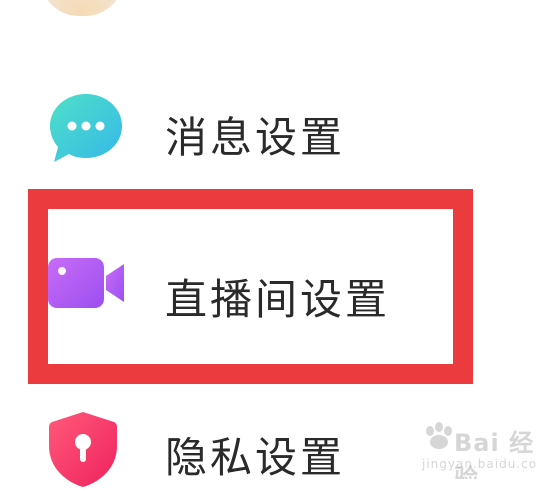 This screenshot has height=491, width=554. Describe the element at coordinates (479, 464) in the screenshot. I see `watermark-url: jingyan.baidu.com` at that location.